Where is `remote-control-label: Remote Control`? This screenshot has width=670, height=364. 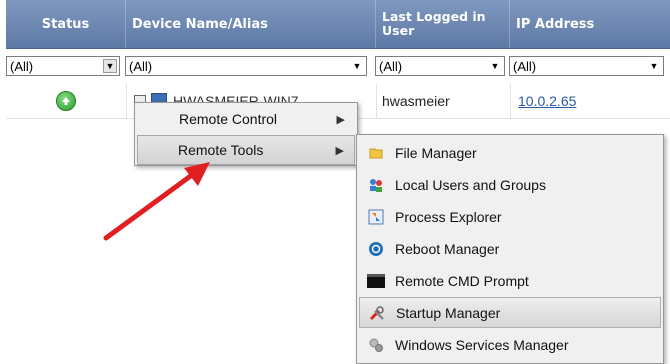 remote-control-label: Remote Control is located at coordinates (228, 119).